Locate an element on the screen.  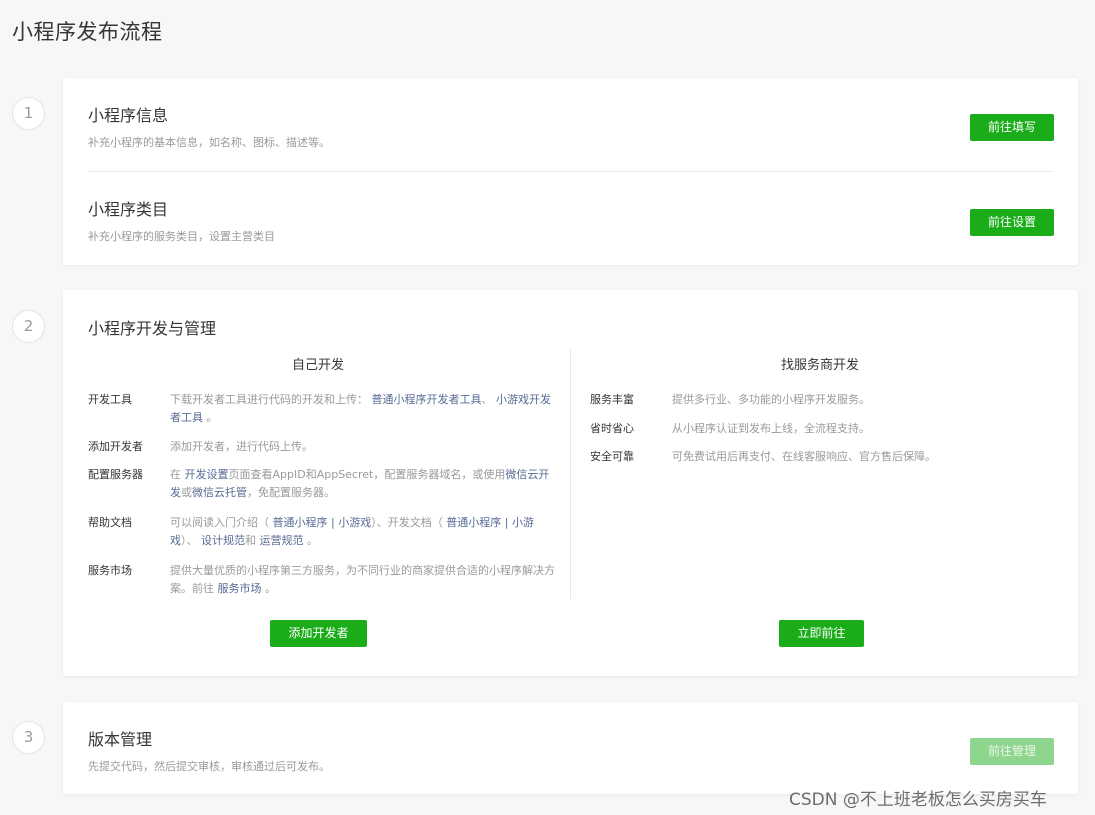
info-title: 小程序信息 is located at coordinates (128, 115).